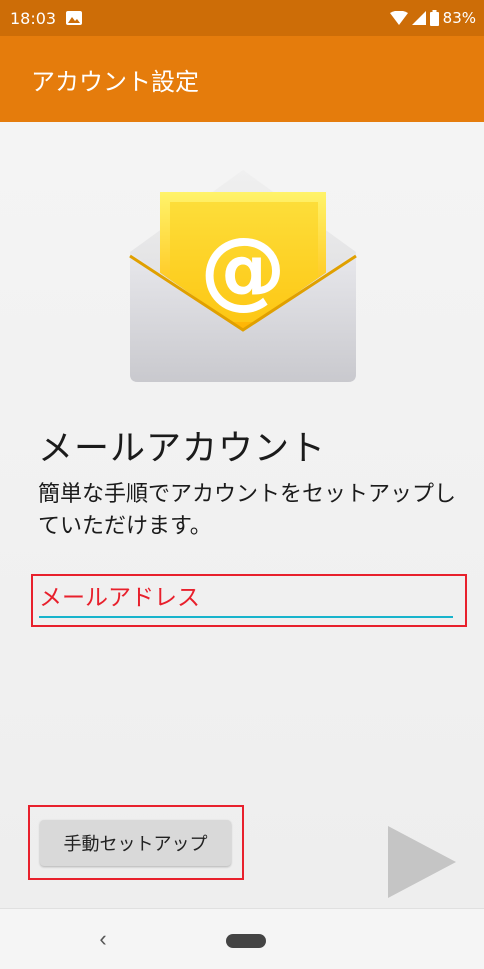 The height and width of the screenshot is (969, 484). I want to click on next-arrow-icon, so click(422, 862).